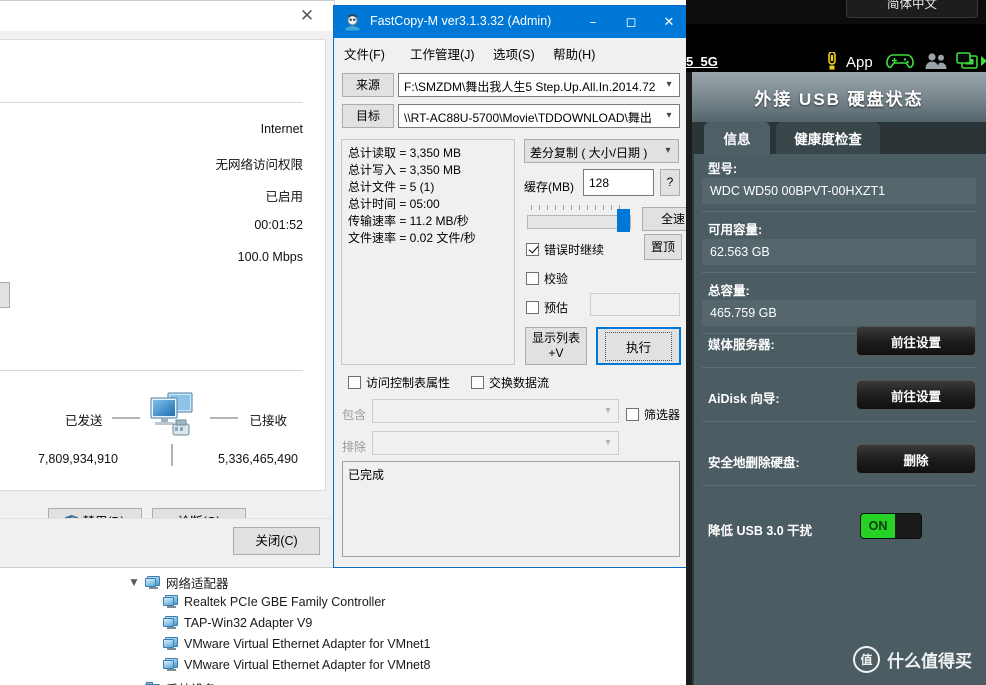 The height and width of the screenshot is (685, 986). What do you see at coordinates (270, 257) in the screenshot?
I see `row-value: 100.0 Mbps` at bounding box center [270, 257].